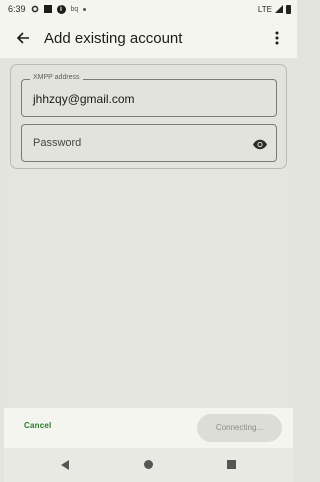  I want to click on more-vert-icon, so click(277, 38).